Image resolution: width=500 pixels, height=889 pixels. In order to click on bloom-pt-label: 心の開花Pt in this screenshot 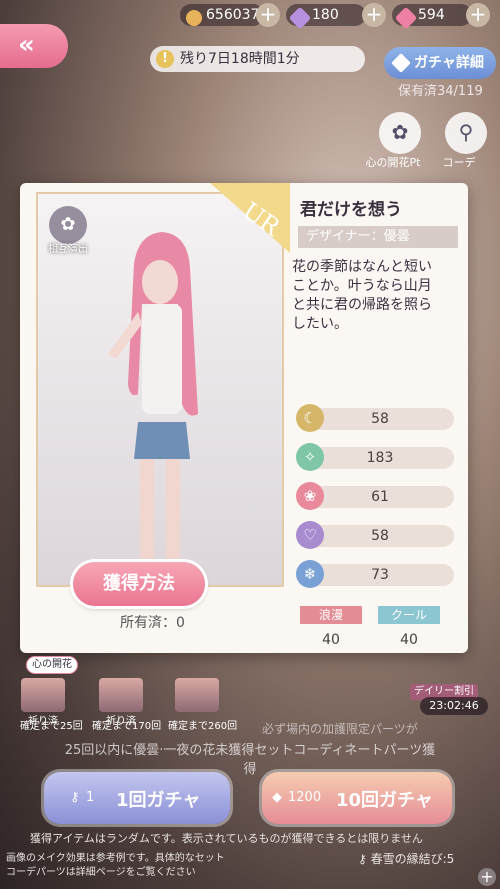, I will do `click(393, 162)`.